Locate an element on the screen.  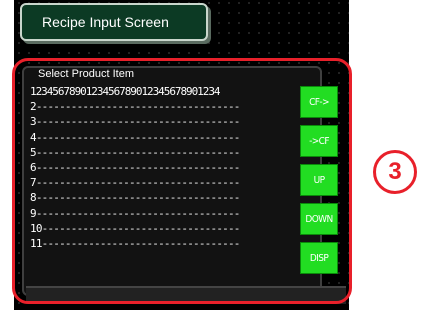
callout-badge: 3 is located at coordinates (395, 172).